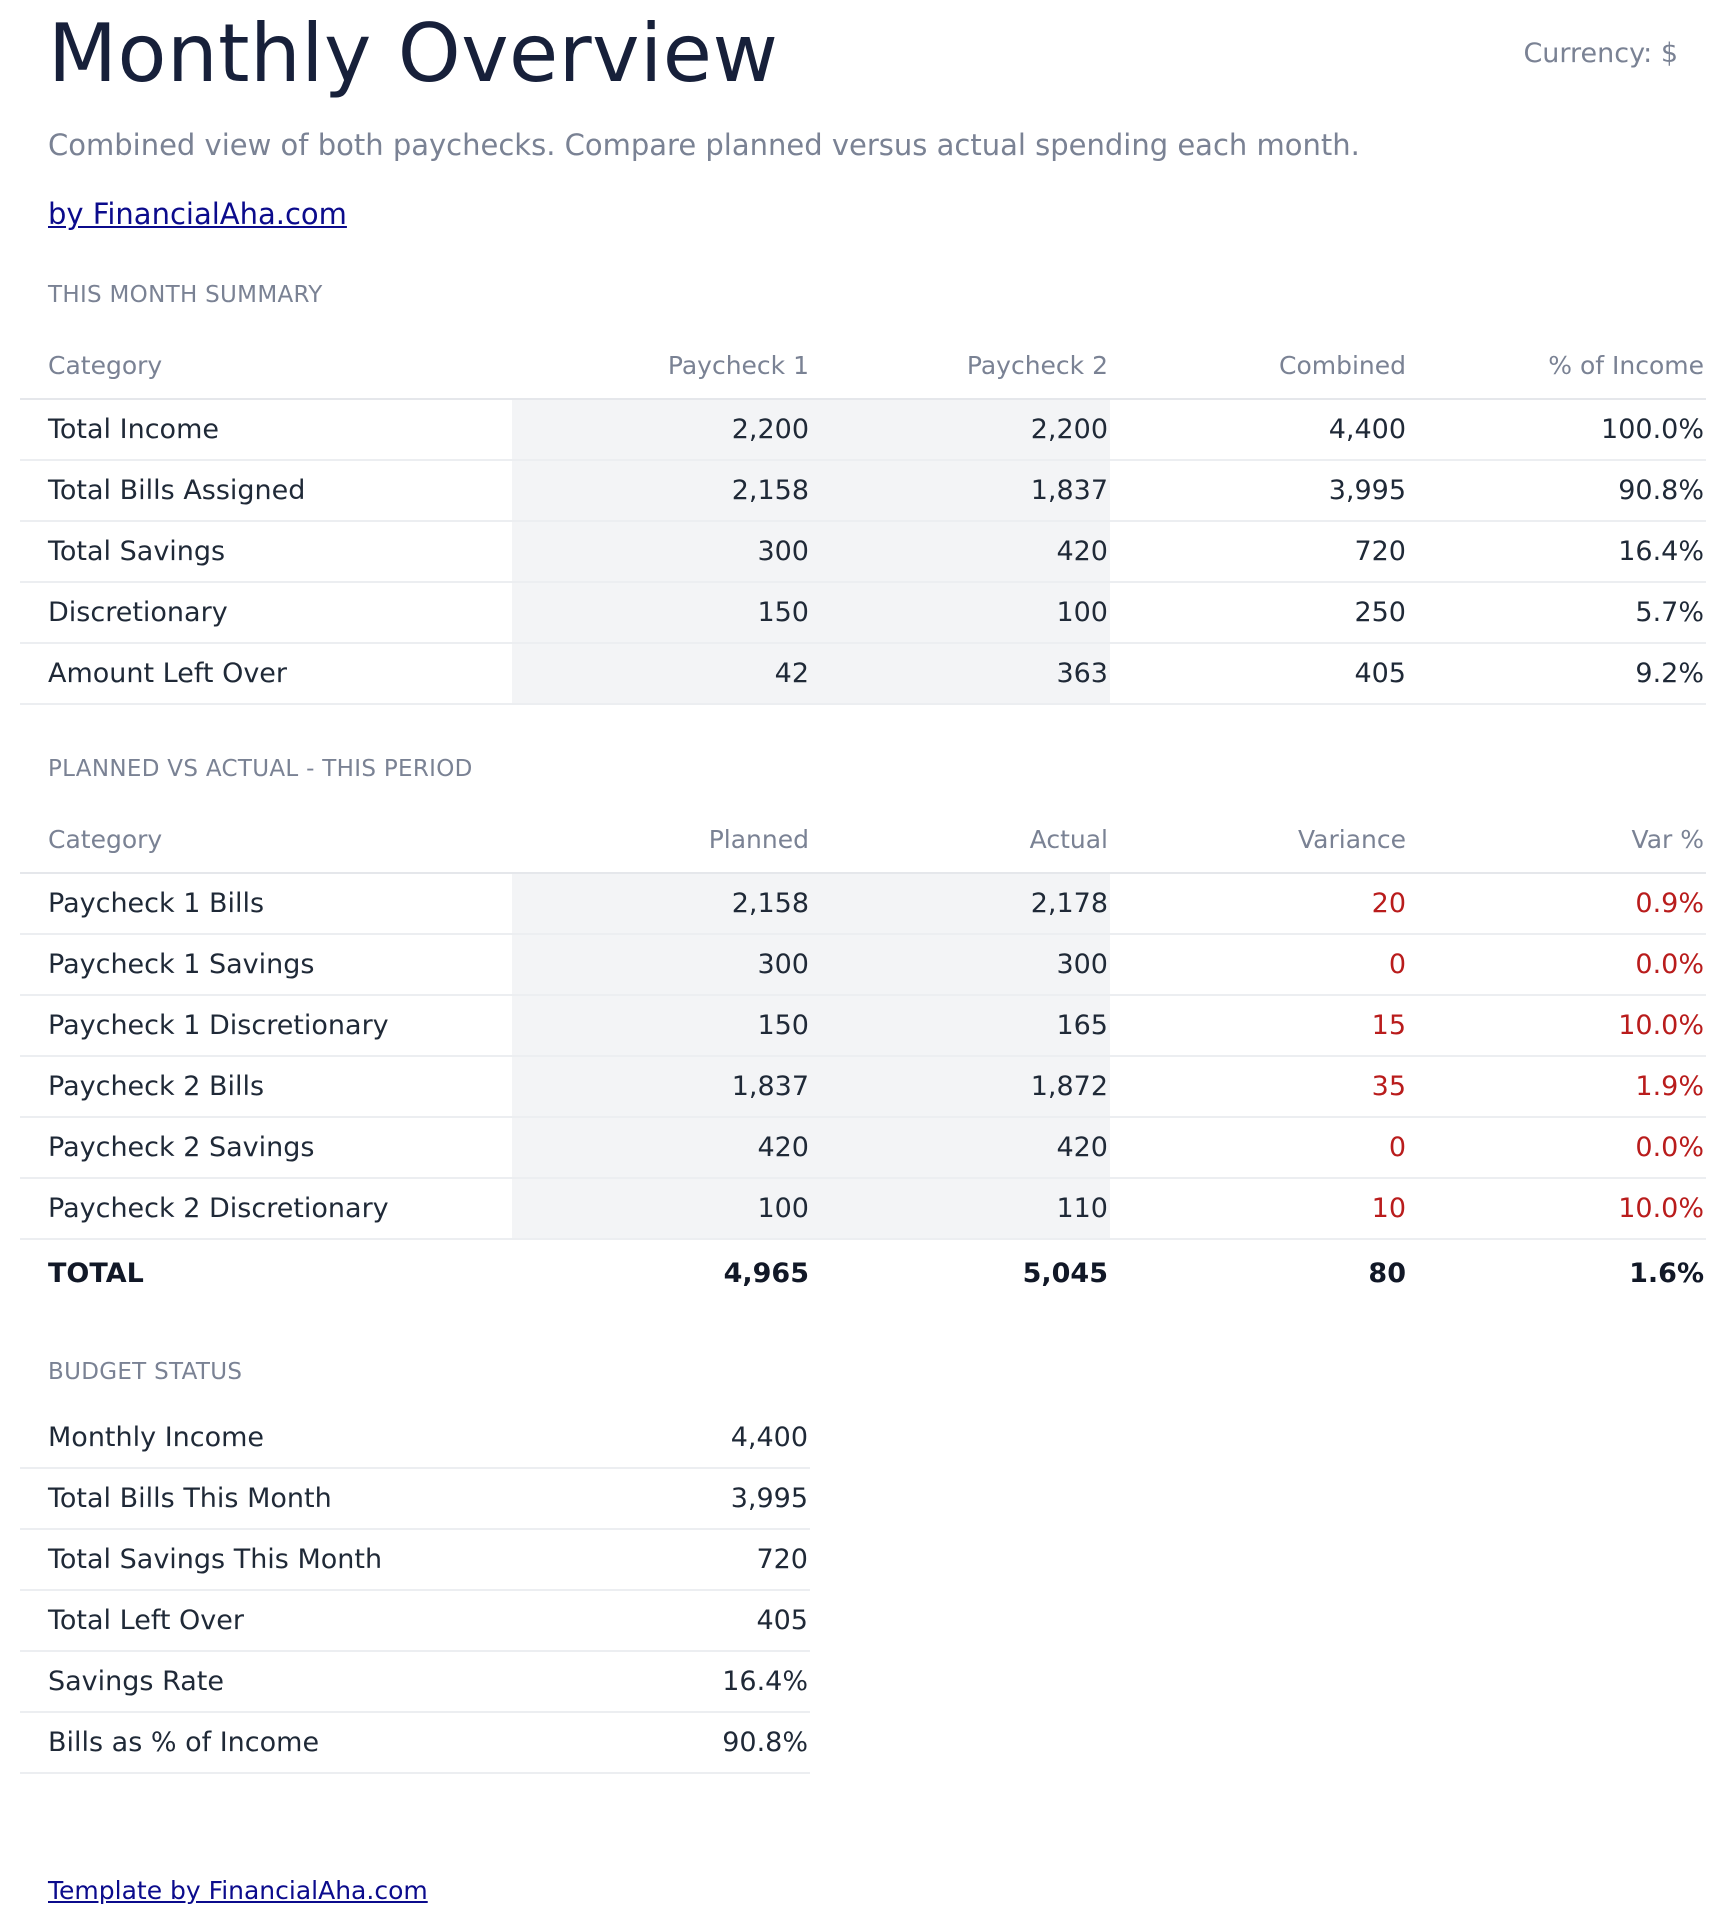 The image size is (1726, 1928). What do you see at coordinates (1557, 552) in the screenshot?
I see `percent-income-cell: 16.4%` at bounding box center [1557, 552].